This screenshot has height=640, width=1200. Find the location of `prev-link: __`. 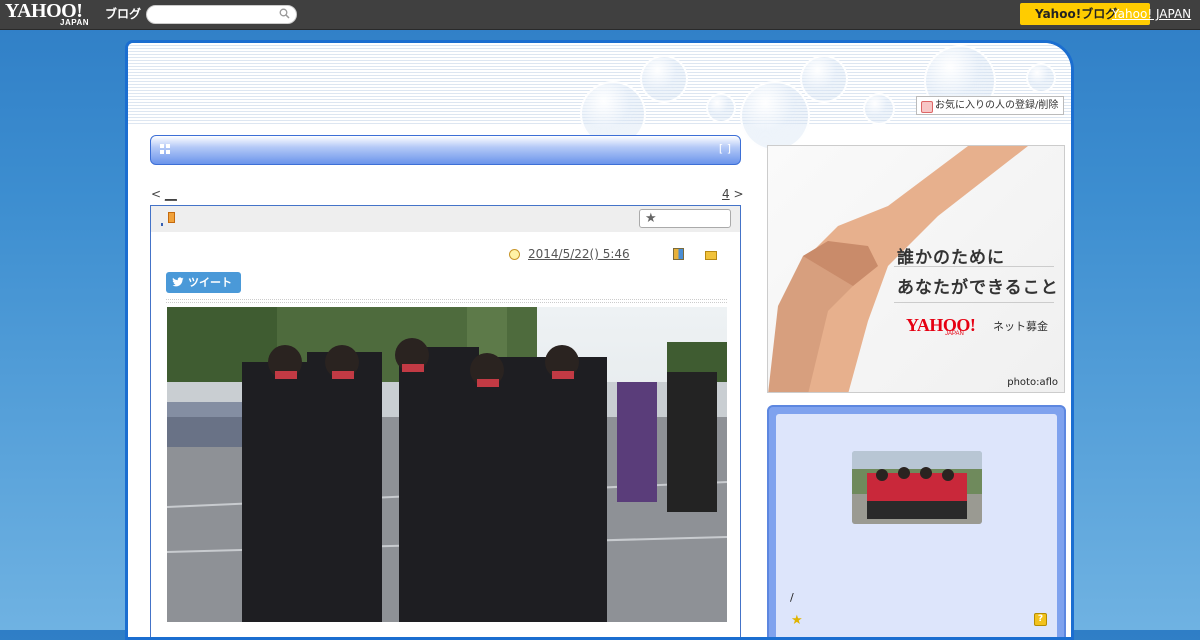

prev-link: __ is located at coordinates (171, 194).